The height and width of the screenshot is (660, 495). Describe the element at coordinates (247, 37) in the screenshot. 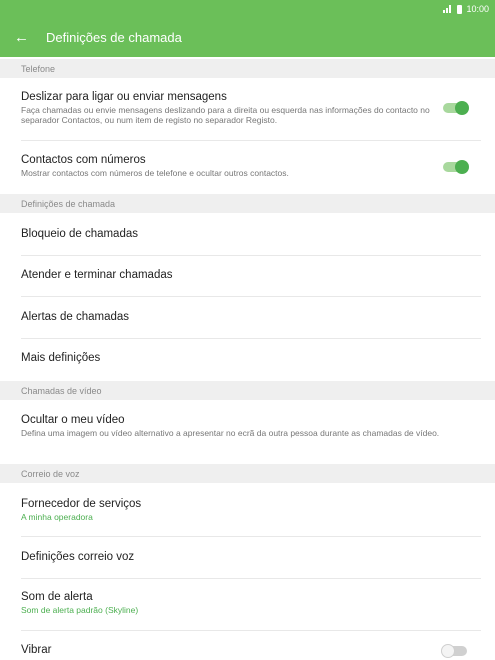

I see `app-bar: ← Definições de chamada` at that location.